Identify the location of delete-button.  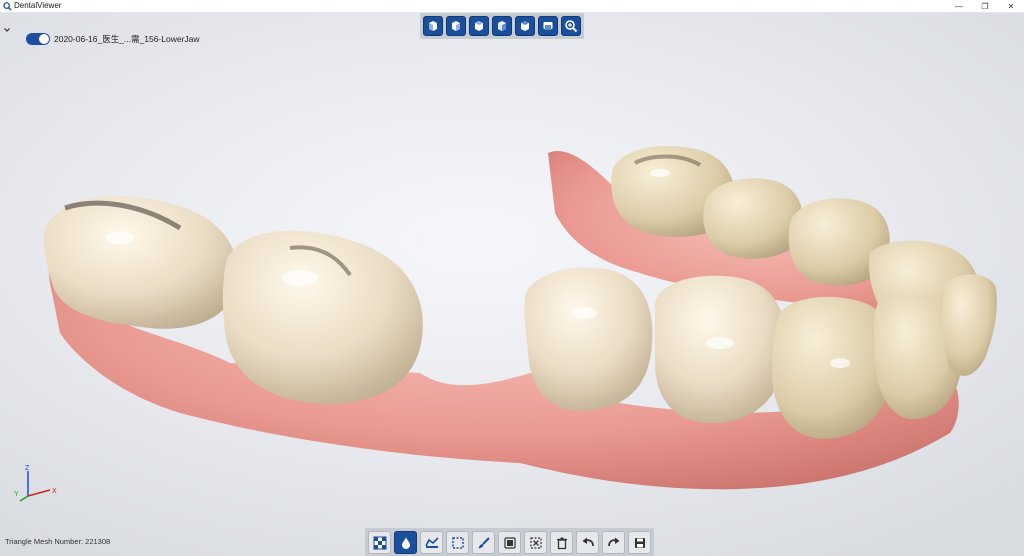
(561, 542).